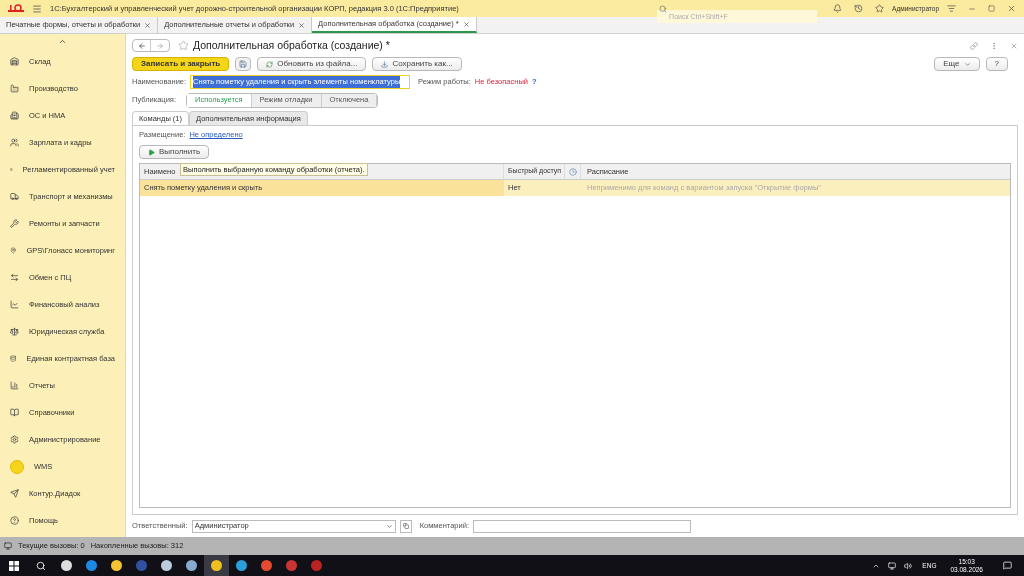  What do you see at coordinates (16, 8) in the screenshot?
I see `app-logo-icon` at bounding box center [16, 8].